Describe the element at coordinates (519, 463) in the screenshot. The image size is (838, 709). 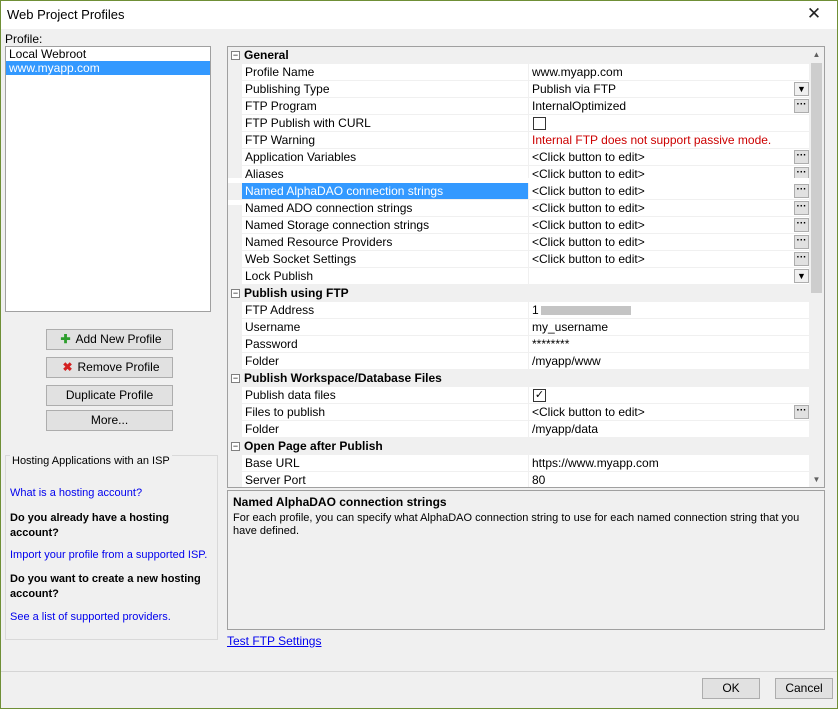
I see `grid-row-base-url: Base URL https://www.myapp.com` at that location.